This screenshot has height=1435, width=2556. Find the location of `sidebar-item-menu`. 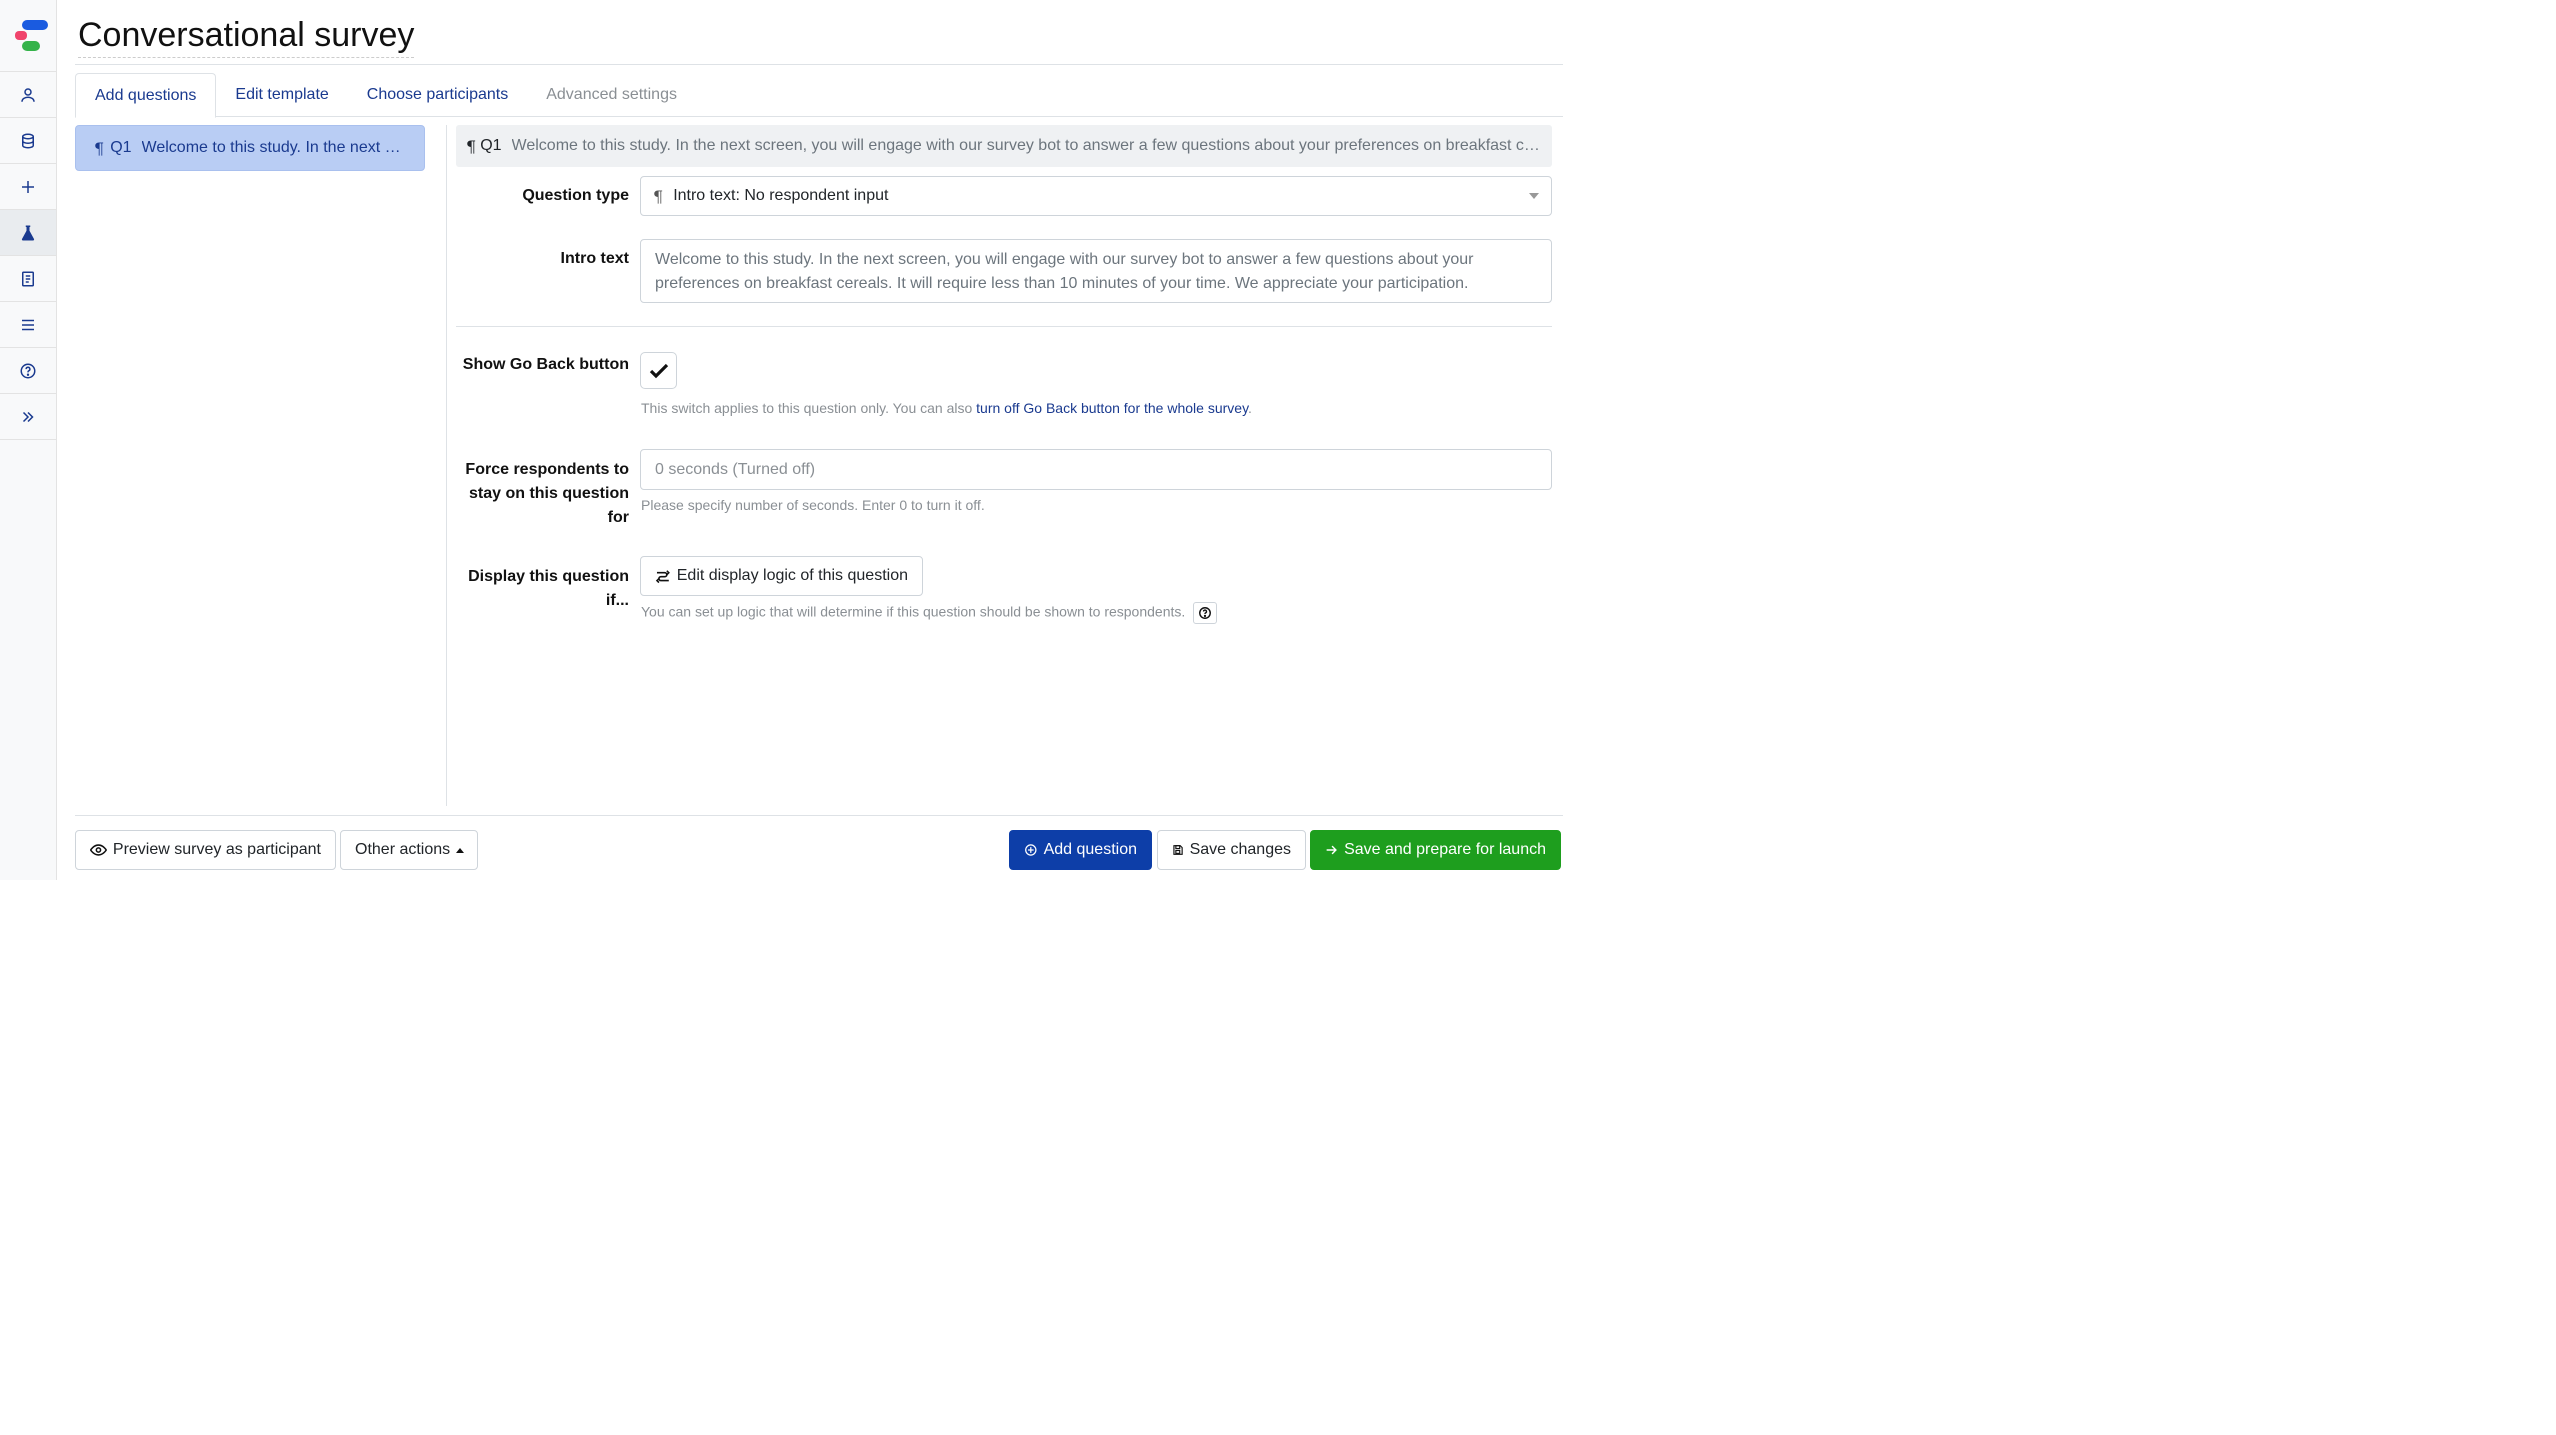

sidebar-item-menu is located at coordinates (28, 325).